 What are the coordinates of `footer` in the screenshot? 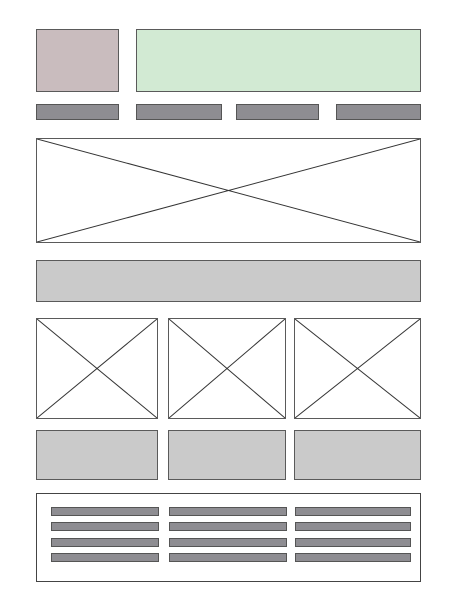 It's located at (228, 537).